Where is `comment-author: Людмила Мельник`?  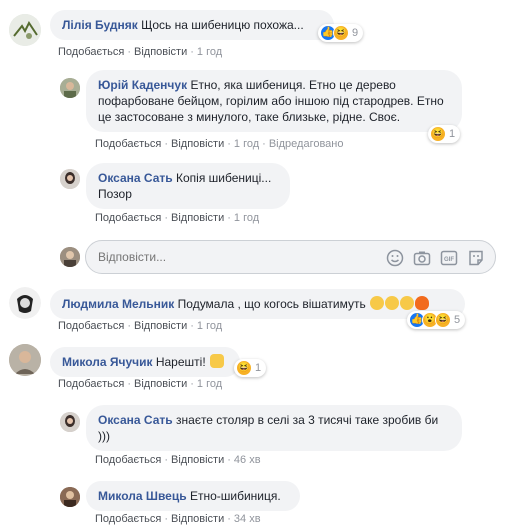
comment-author: Людмила Мельник is located at coordinates (118, 304).